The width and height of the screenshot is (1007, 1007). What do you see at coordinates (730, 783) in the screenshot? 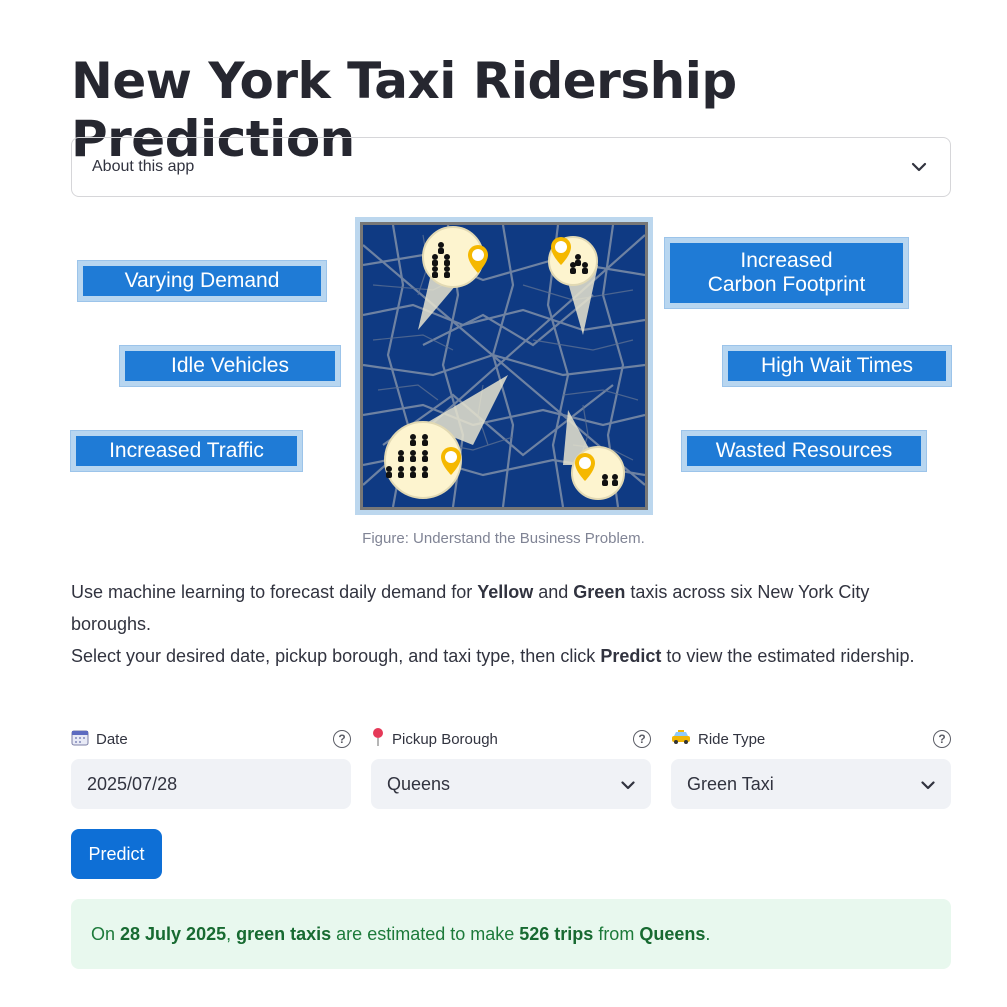
I see `ride-type-value: Green Taxi` at bounding box center [730, 783].